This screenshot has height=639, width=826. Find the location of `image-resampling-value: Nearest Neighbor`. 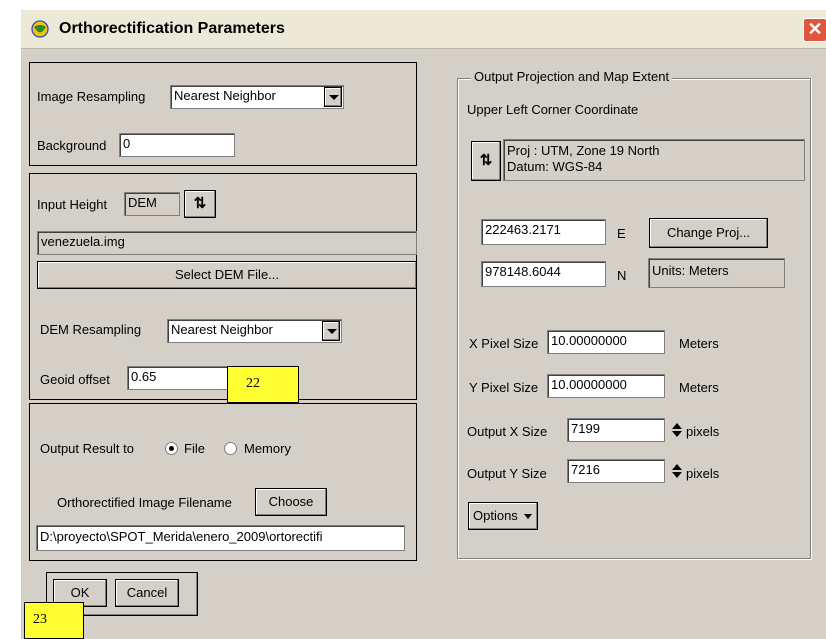

image-resampling-value: Nearest Neighbor is located at coordinates (225, 95).